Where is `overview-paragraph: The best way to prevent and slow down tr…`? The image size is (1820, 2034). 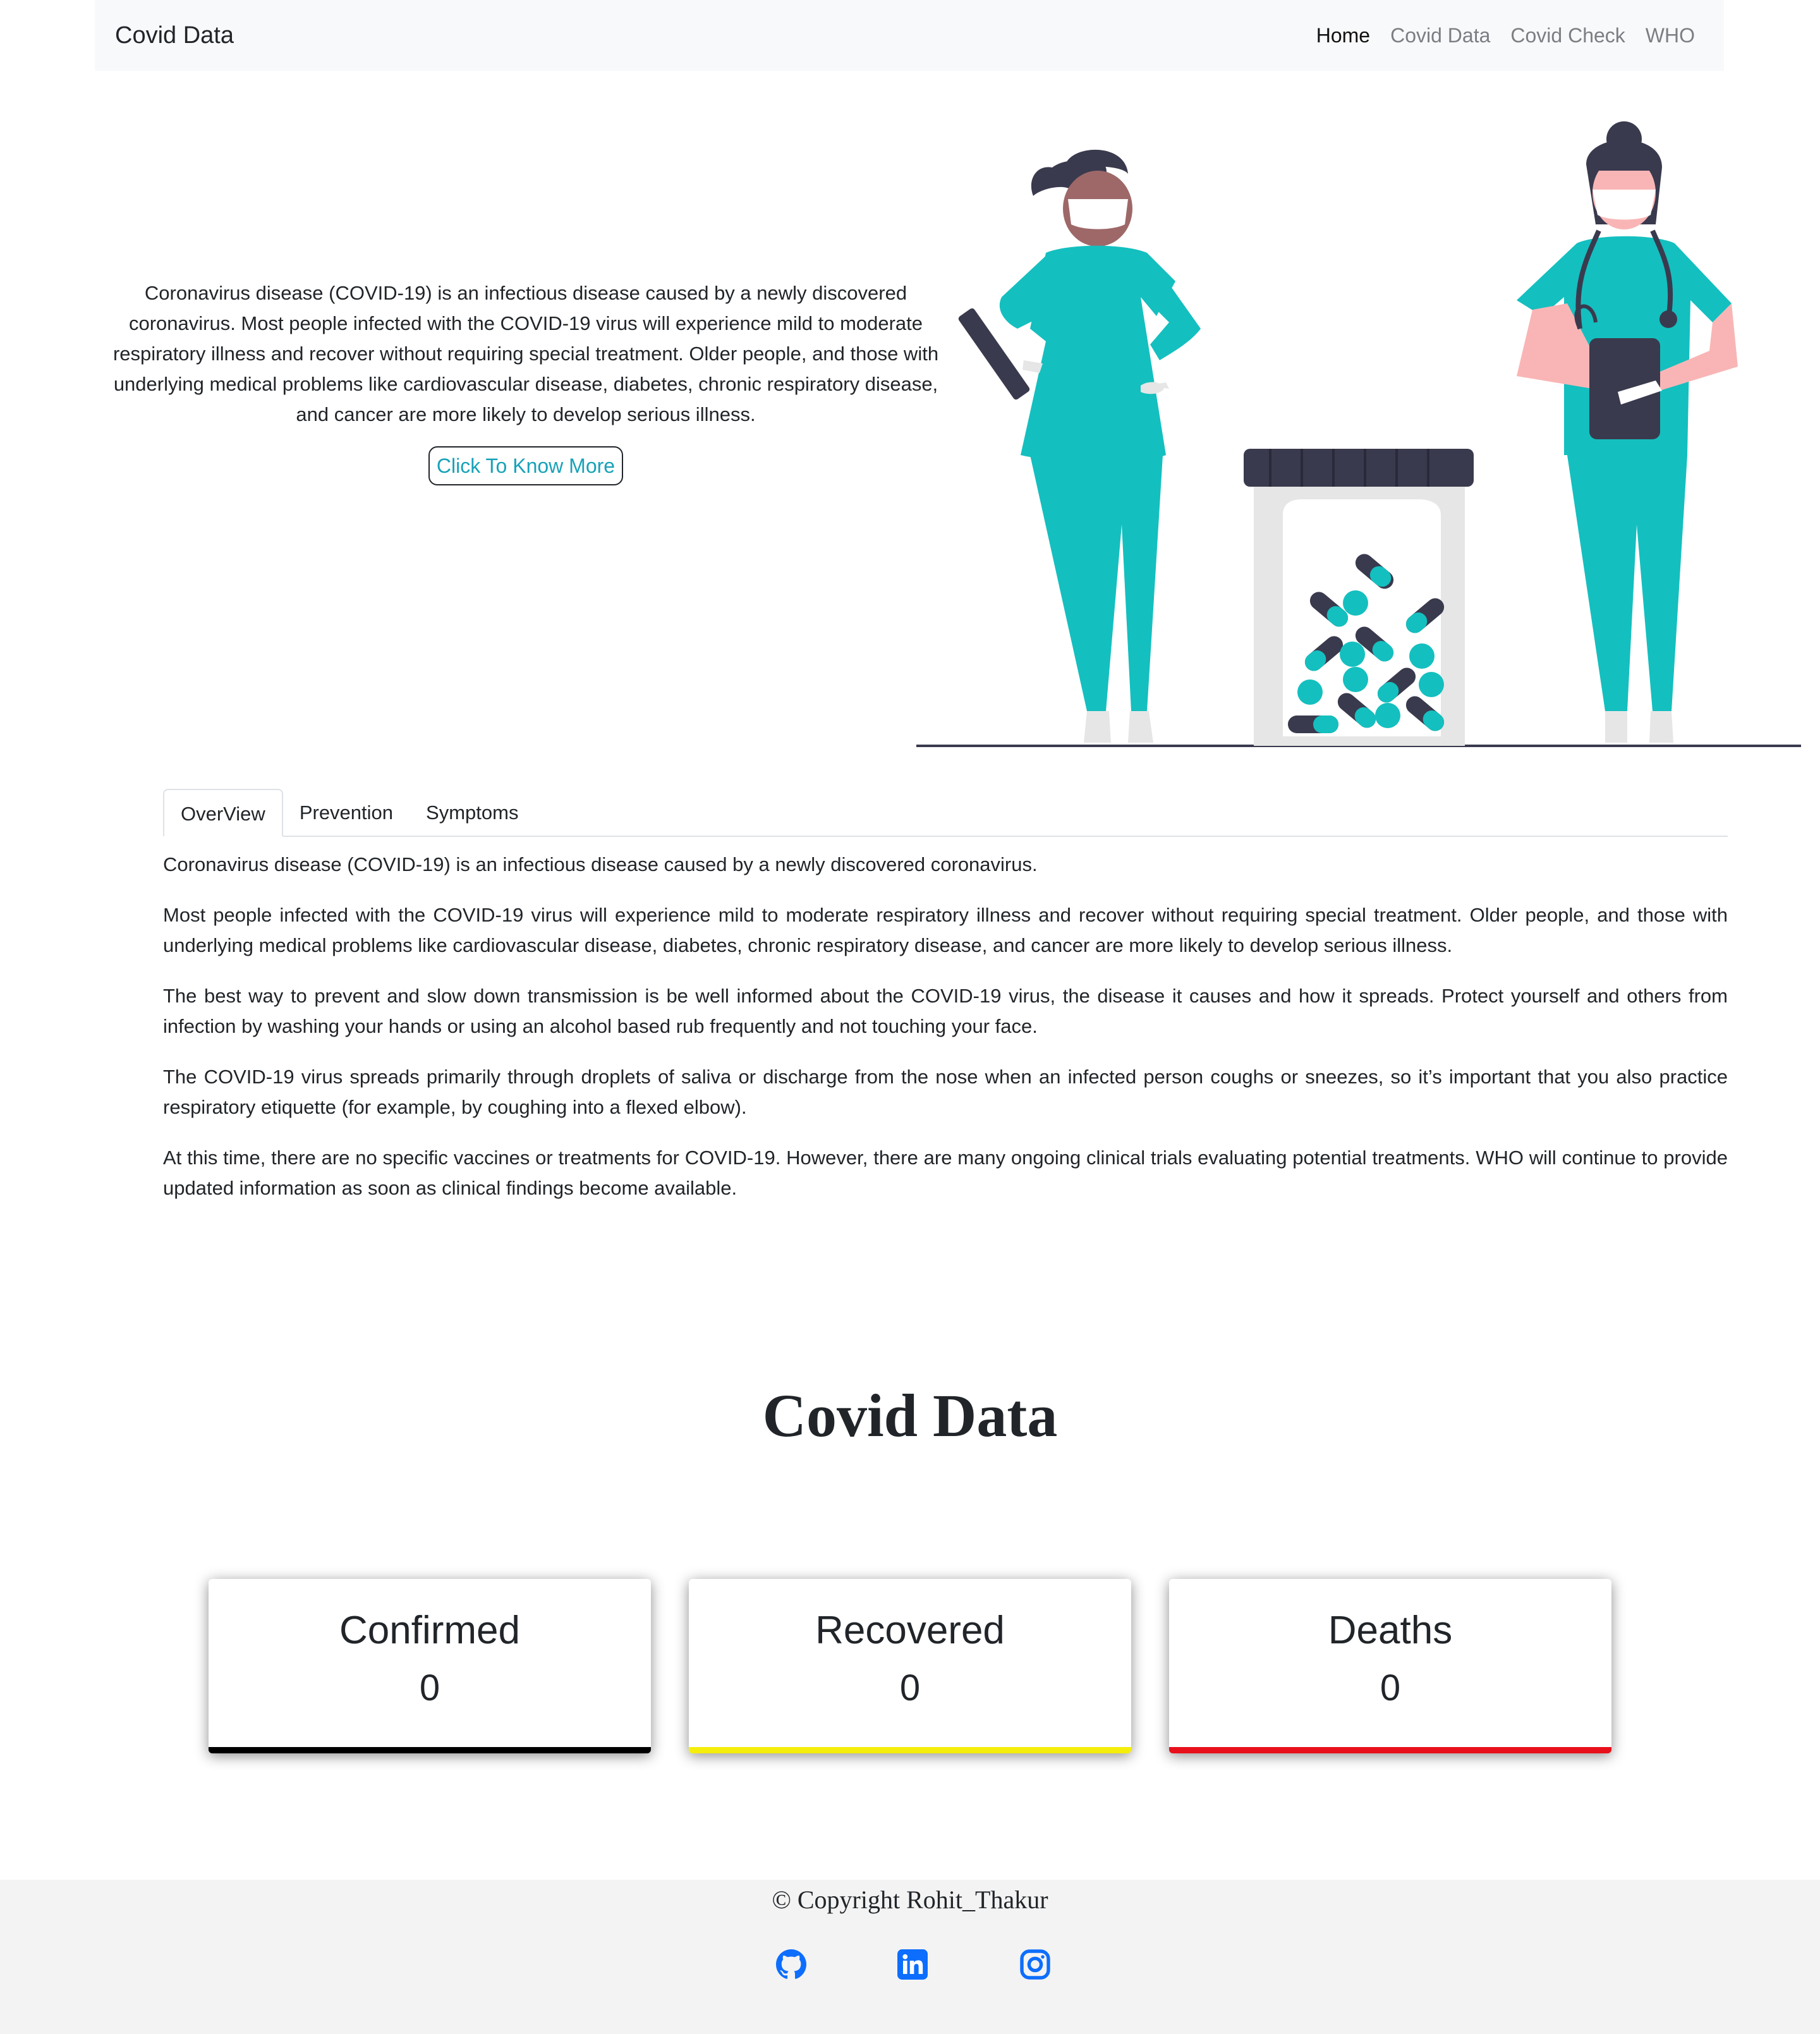 overview-paragraph: The best way to prevent and slow down tr… is located at coordinates (945, 1011).